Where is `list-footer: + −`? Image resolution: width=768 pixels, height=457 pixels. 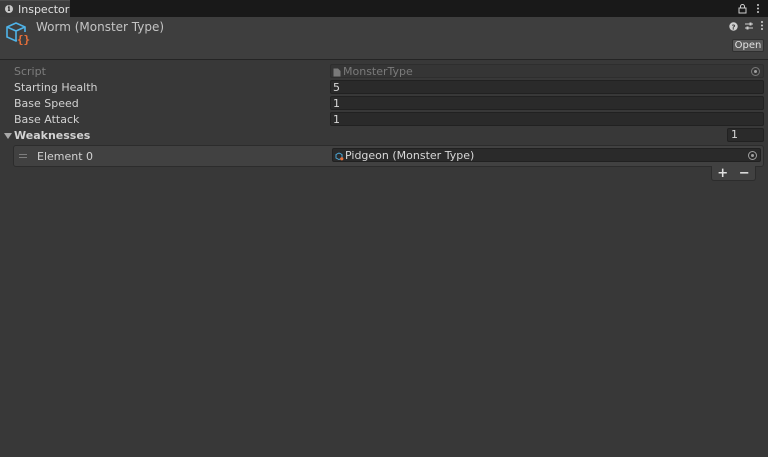 list-footer: + − is located at coordinates (733, 173).